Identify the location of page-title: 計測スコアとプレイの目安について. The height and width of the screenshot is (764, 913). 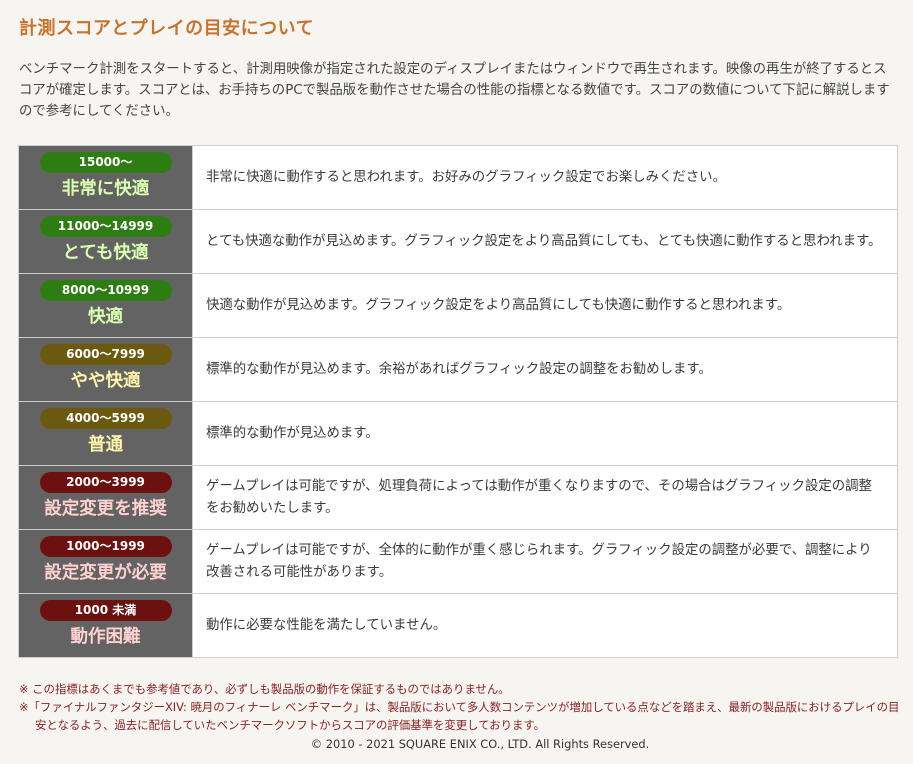
(167, 28).